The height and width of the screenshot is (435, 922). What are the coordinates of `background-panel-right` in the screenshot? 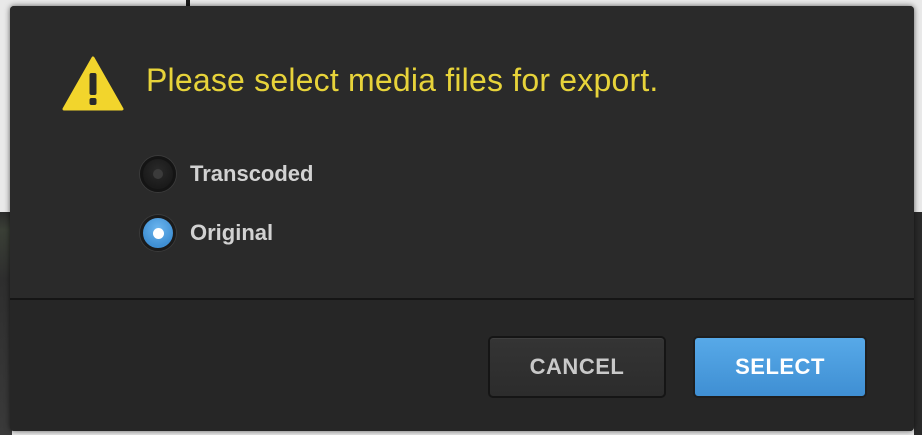 It's located at (918, 323).